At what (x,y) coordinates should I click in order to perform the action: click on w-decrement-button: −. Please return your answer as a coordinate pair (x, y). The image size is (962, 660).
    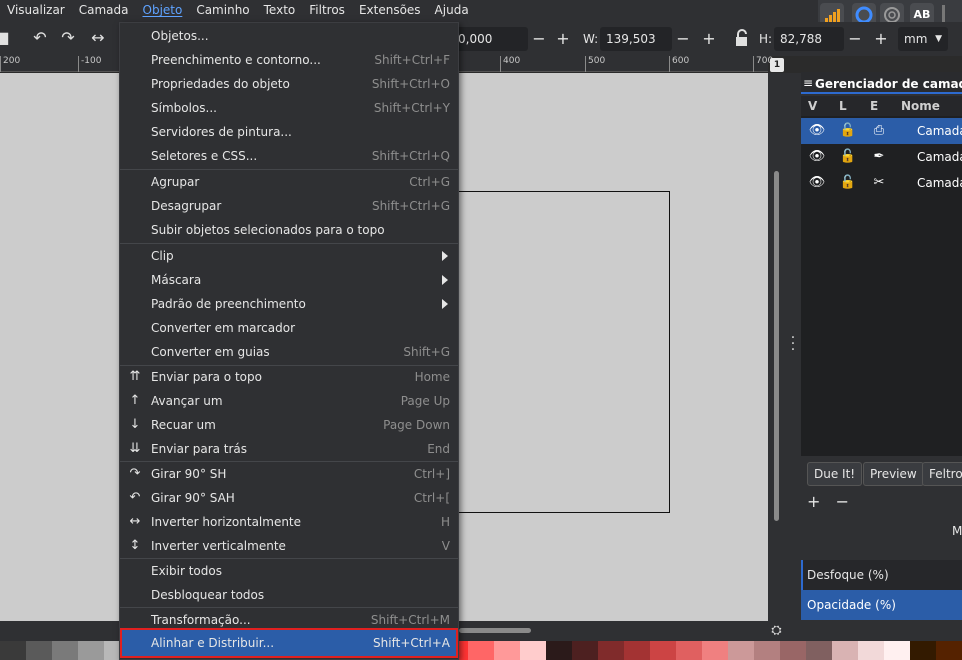
    Looking at the image, I should click on (683, 39).